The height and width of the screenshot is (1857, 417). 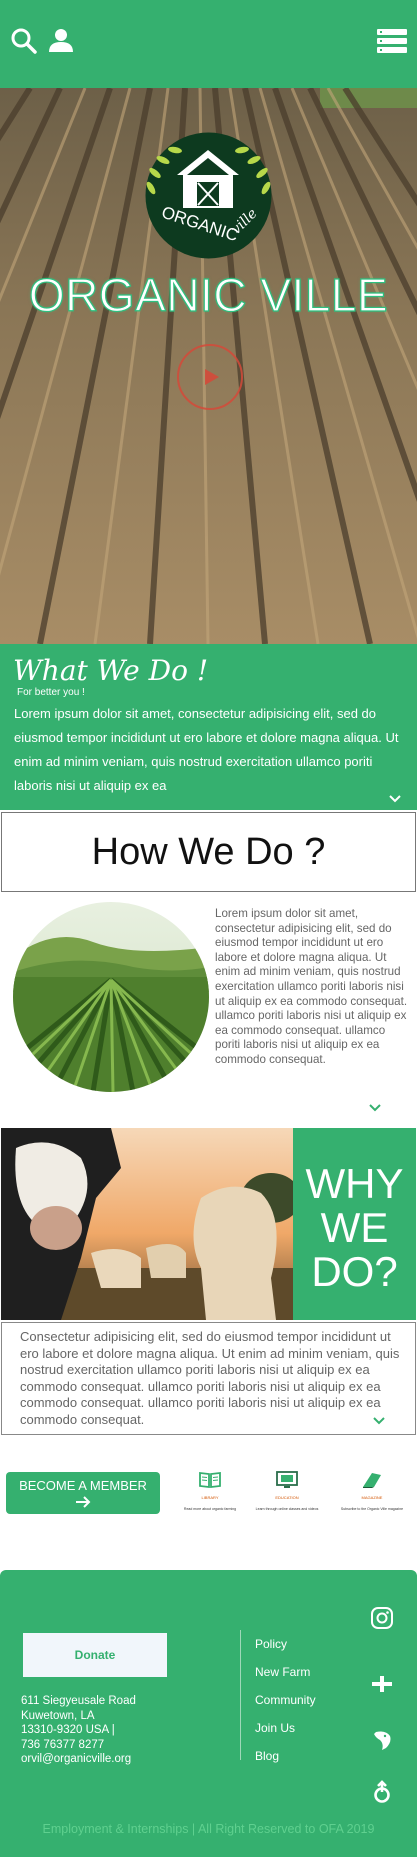 What do you see at coordinates (285, 1679) in the screenshot?
I see `footer-link-new-farm: New Farm` at bounding box center [285, 1679].